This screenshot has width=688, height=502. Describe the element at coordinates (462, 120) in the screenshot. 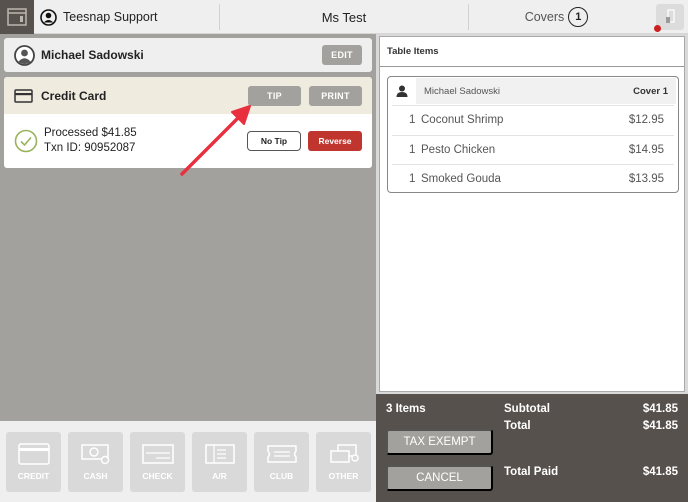

I see `item-name: Coconut Shrimp` at that location.